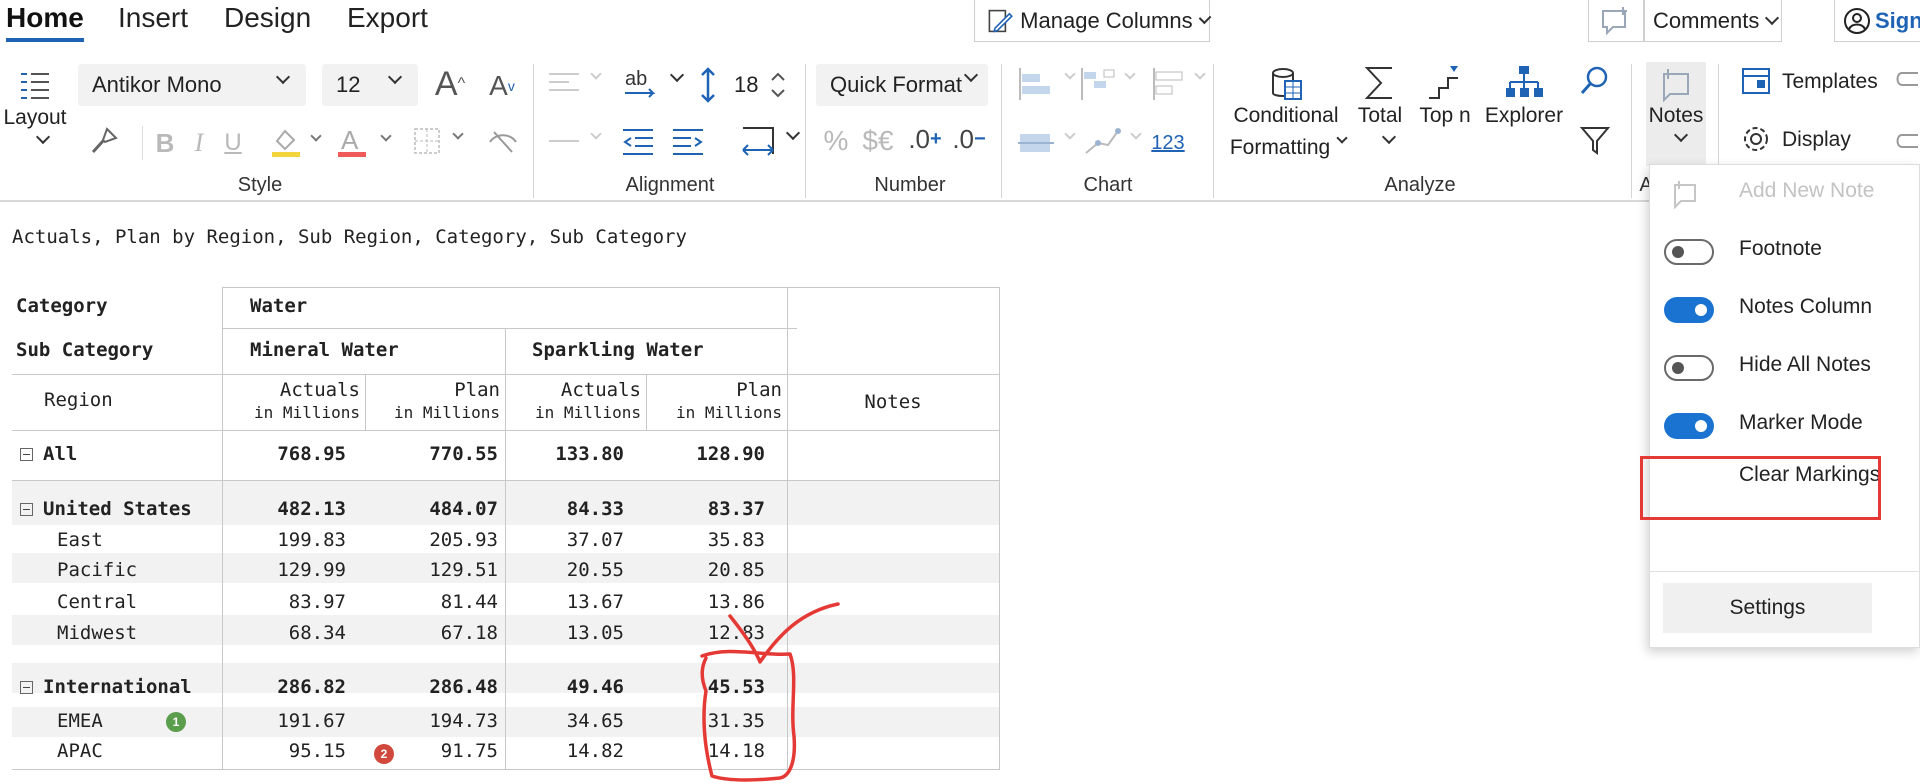  Describe the element at coordinates (106, 687) in the screenshot. I see `row-label: International` at that location.